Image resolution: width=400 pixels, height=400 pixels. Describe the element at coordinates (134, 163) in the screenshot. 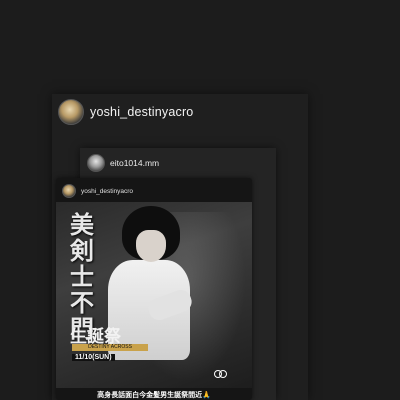

I see `inner-post-username: eito1014.mm` at that location.